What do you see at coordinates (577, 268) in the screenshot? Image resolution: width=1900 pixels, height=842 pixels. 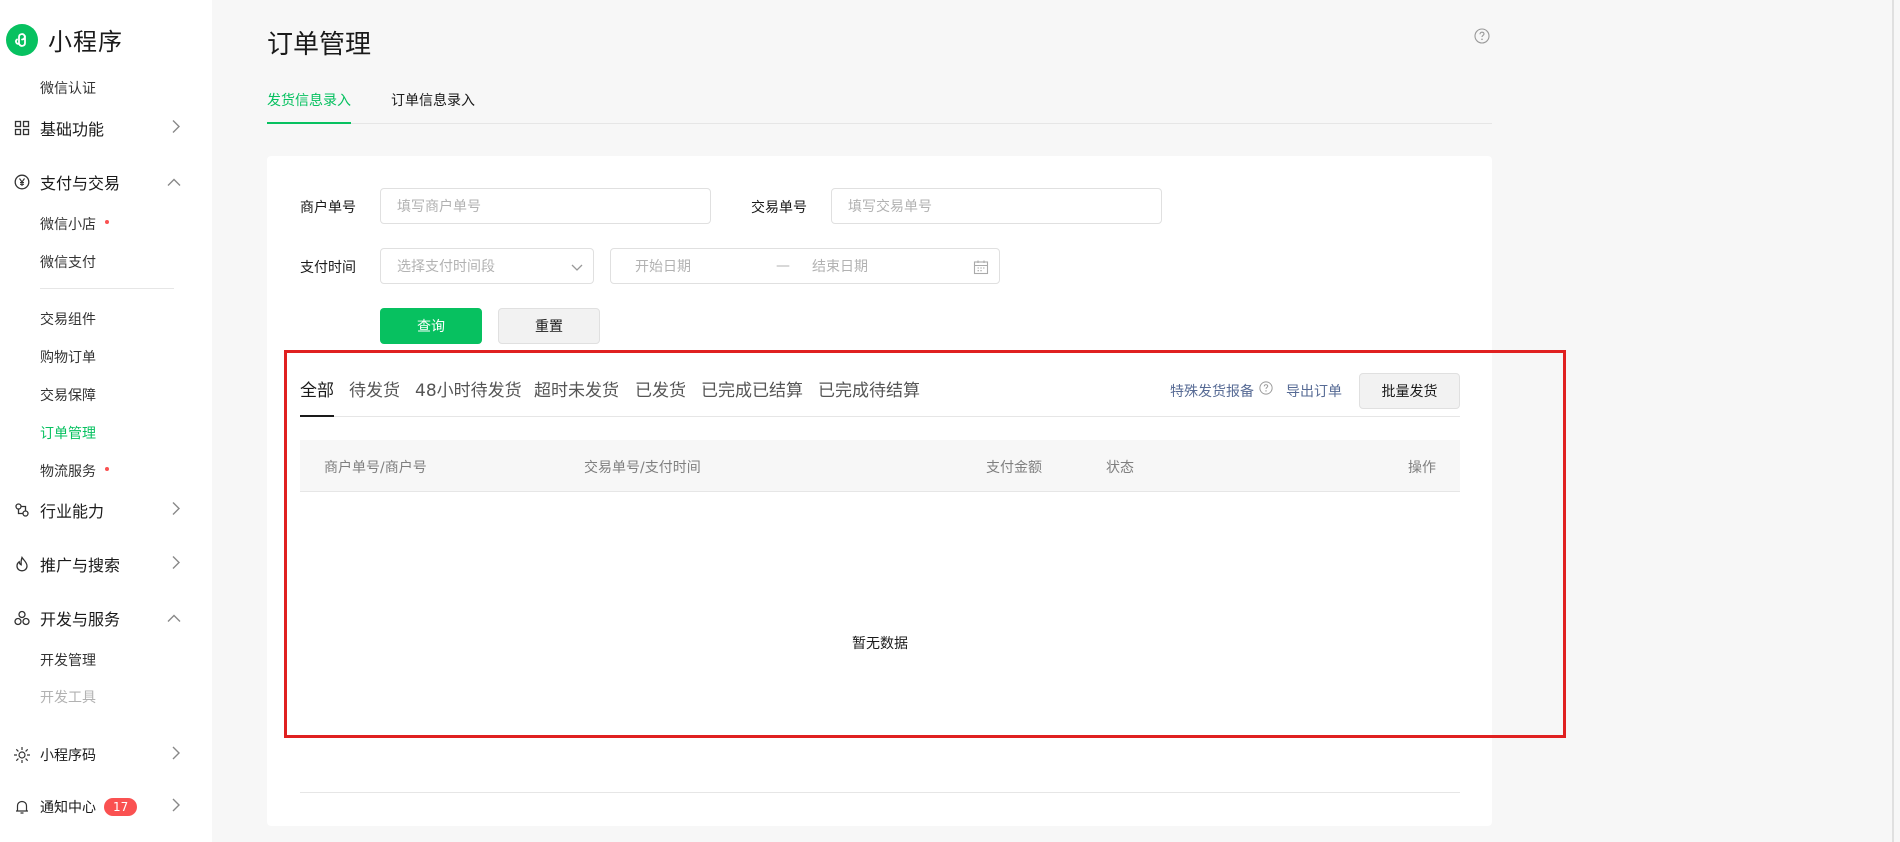 I see `chevron-down-icon` at bounding box center [577, 268].